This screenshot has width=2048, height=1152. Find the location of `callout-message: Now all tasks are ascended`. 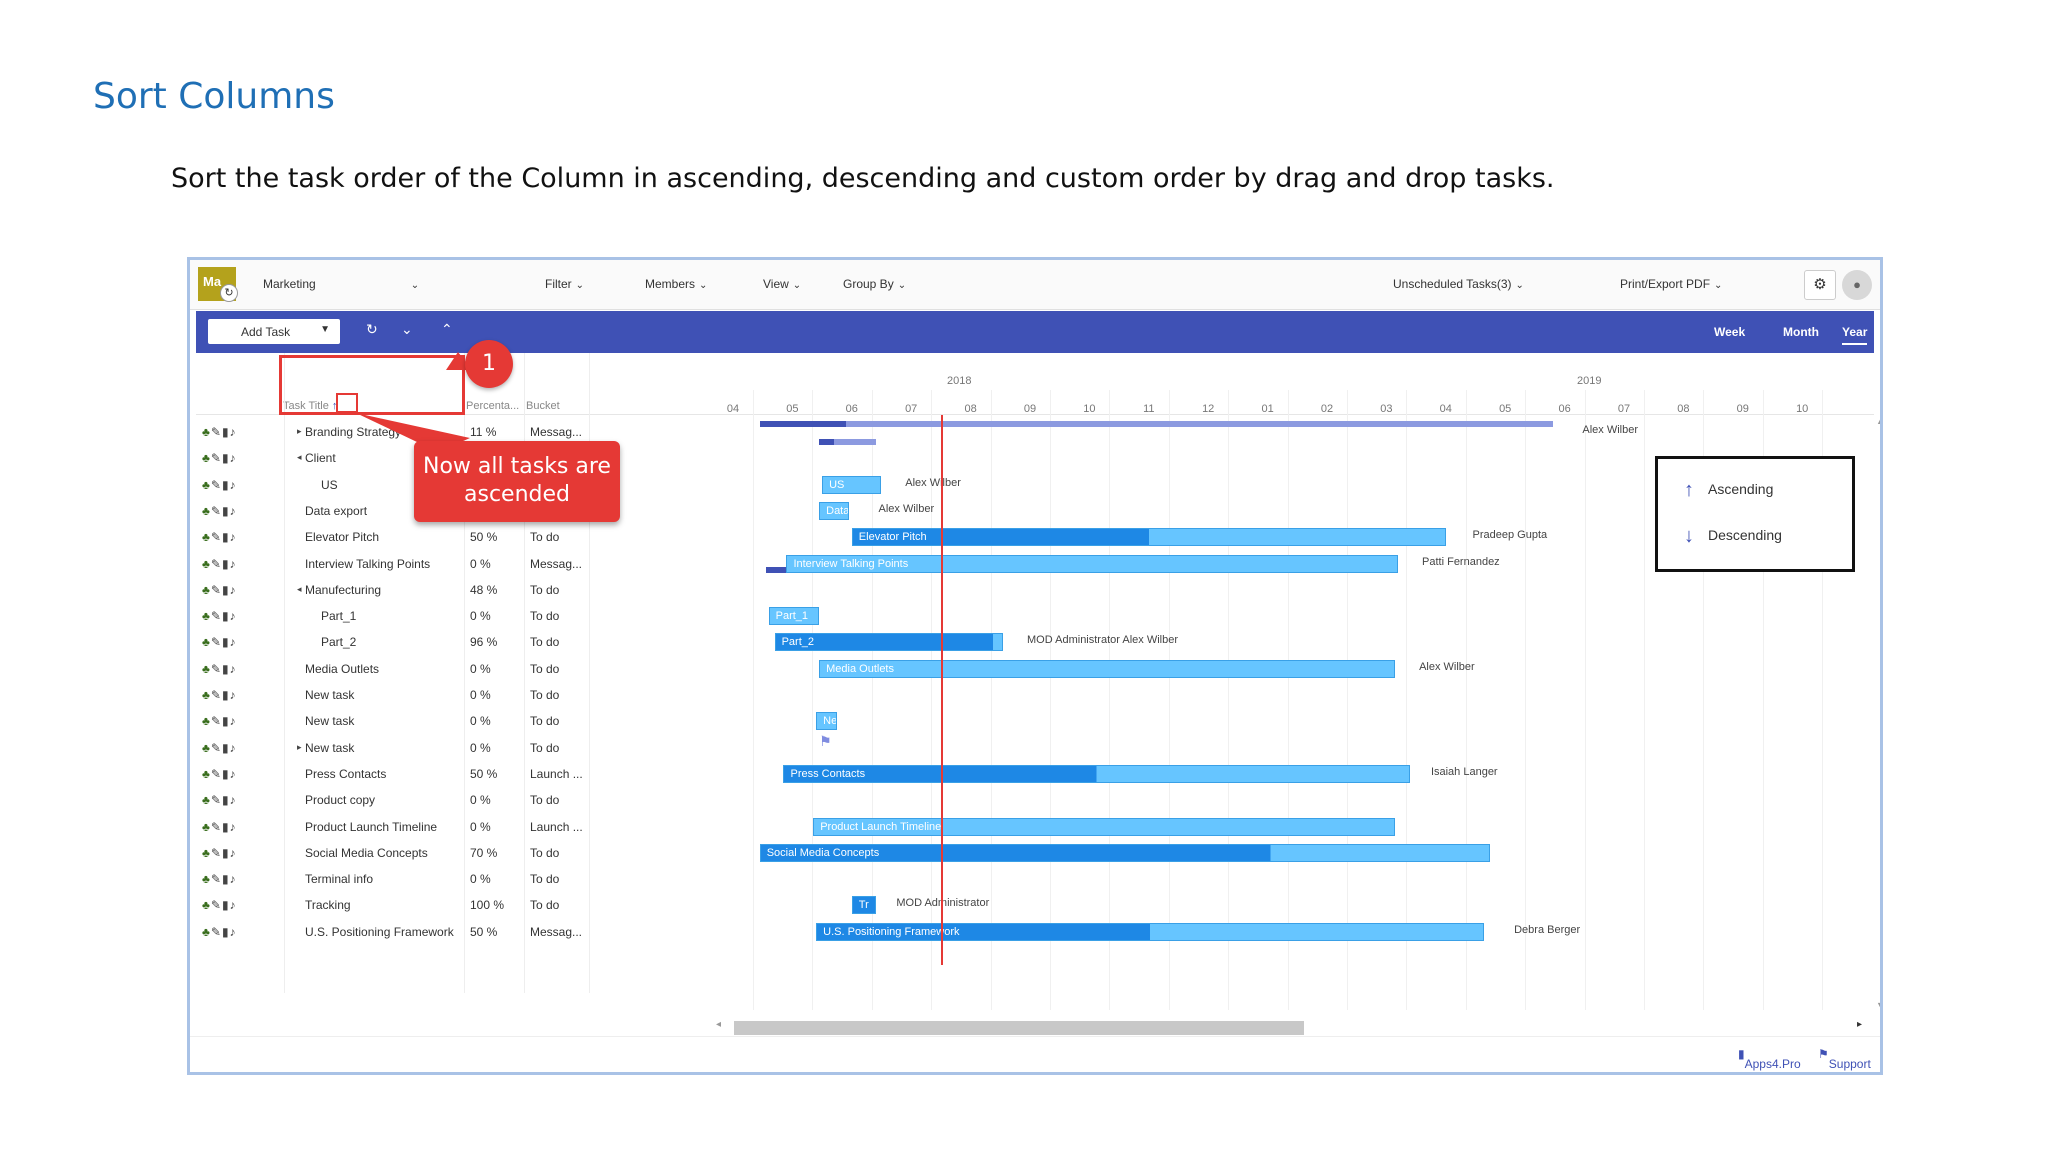

callout-message: Now all tasks are ascended is located at coordinates (517, 481).